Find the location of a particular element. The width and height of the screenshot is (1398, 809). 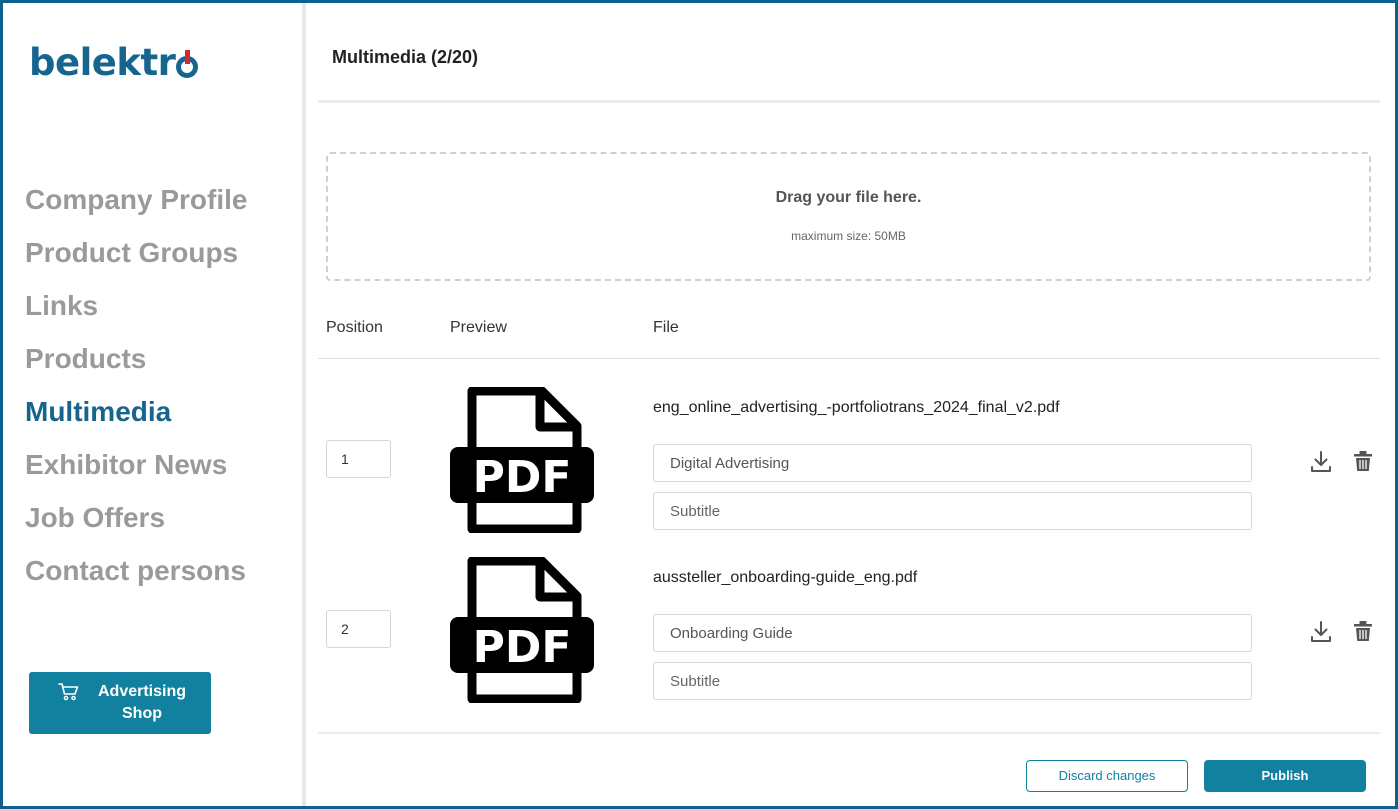

publish-button: Publish is located at coordinates (1285, 776).